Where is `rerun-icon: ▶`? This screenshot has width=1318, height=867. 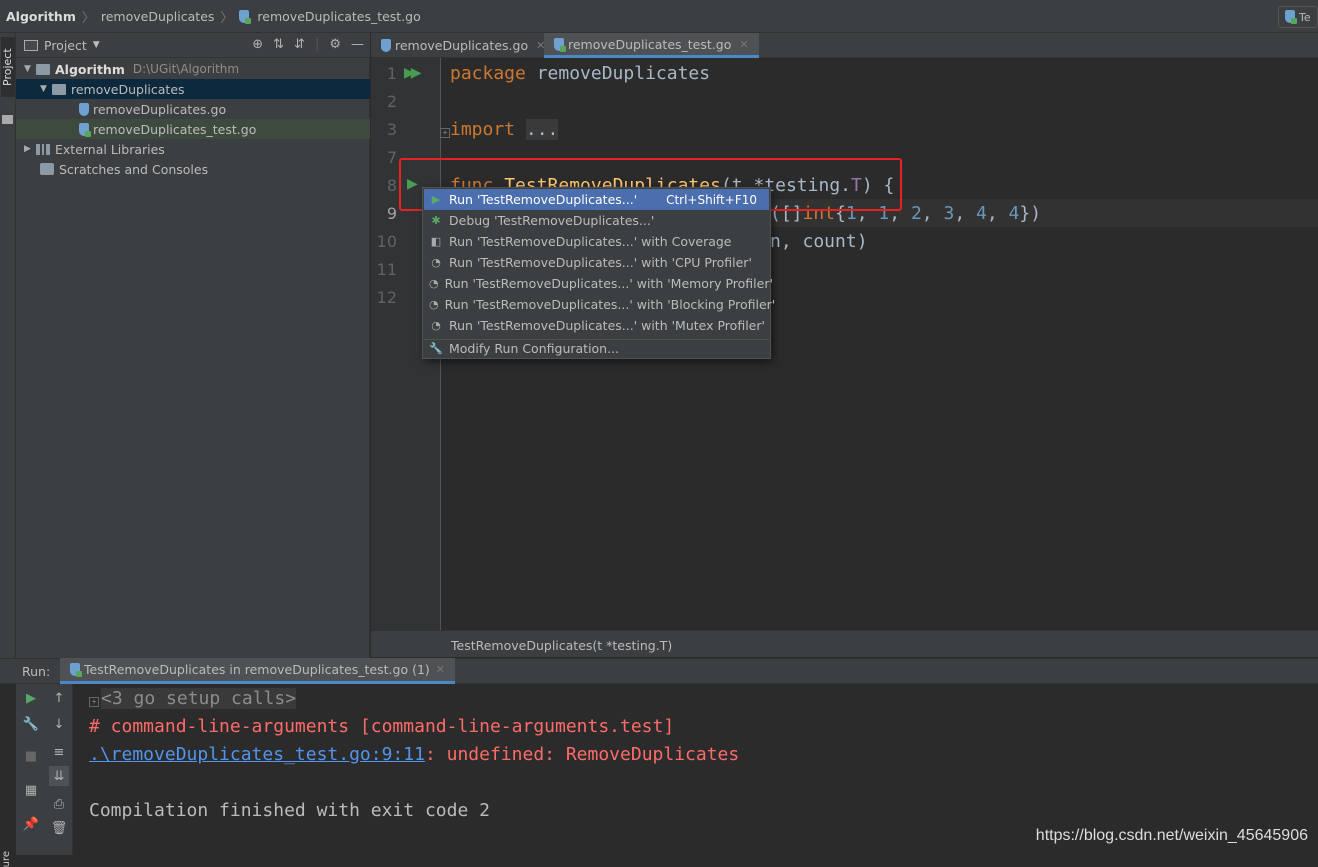 rerun-icon: ▶ is located at coordinates (31, 698).